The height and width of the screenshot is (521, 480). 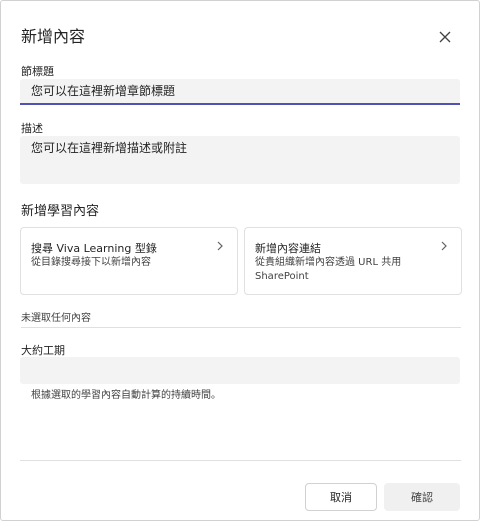 I want to click on close-button, so click(x=445, y=37).